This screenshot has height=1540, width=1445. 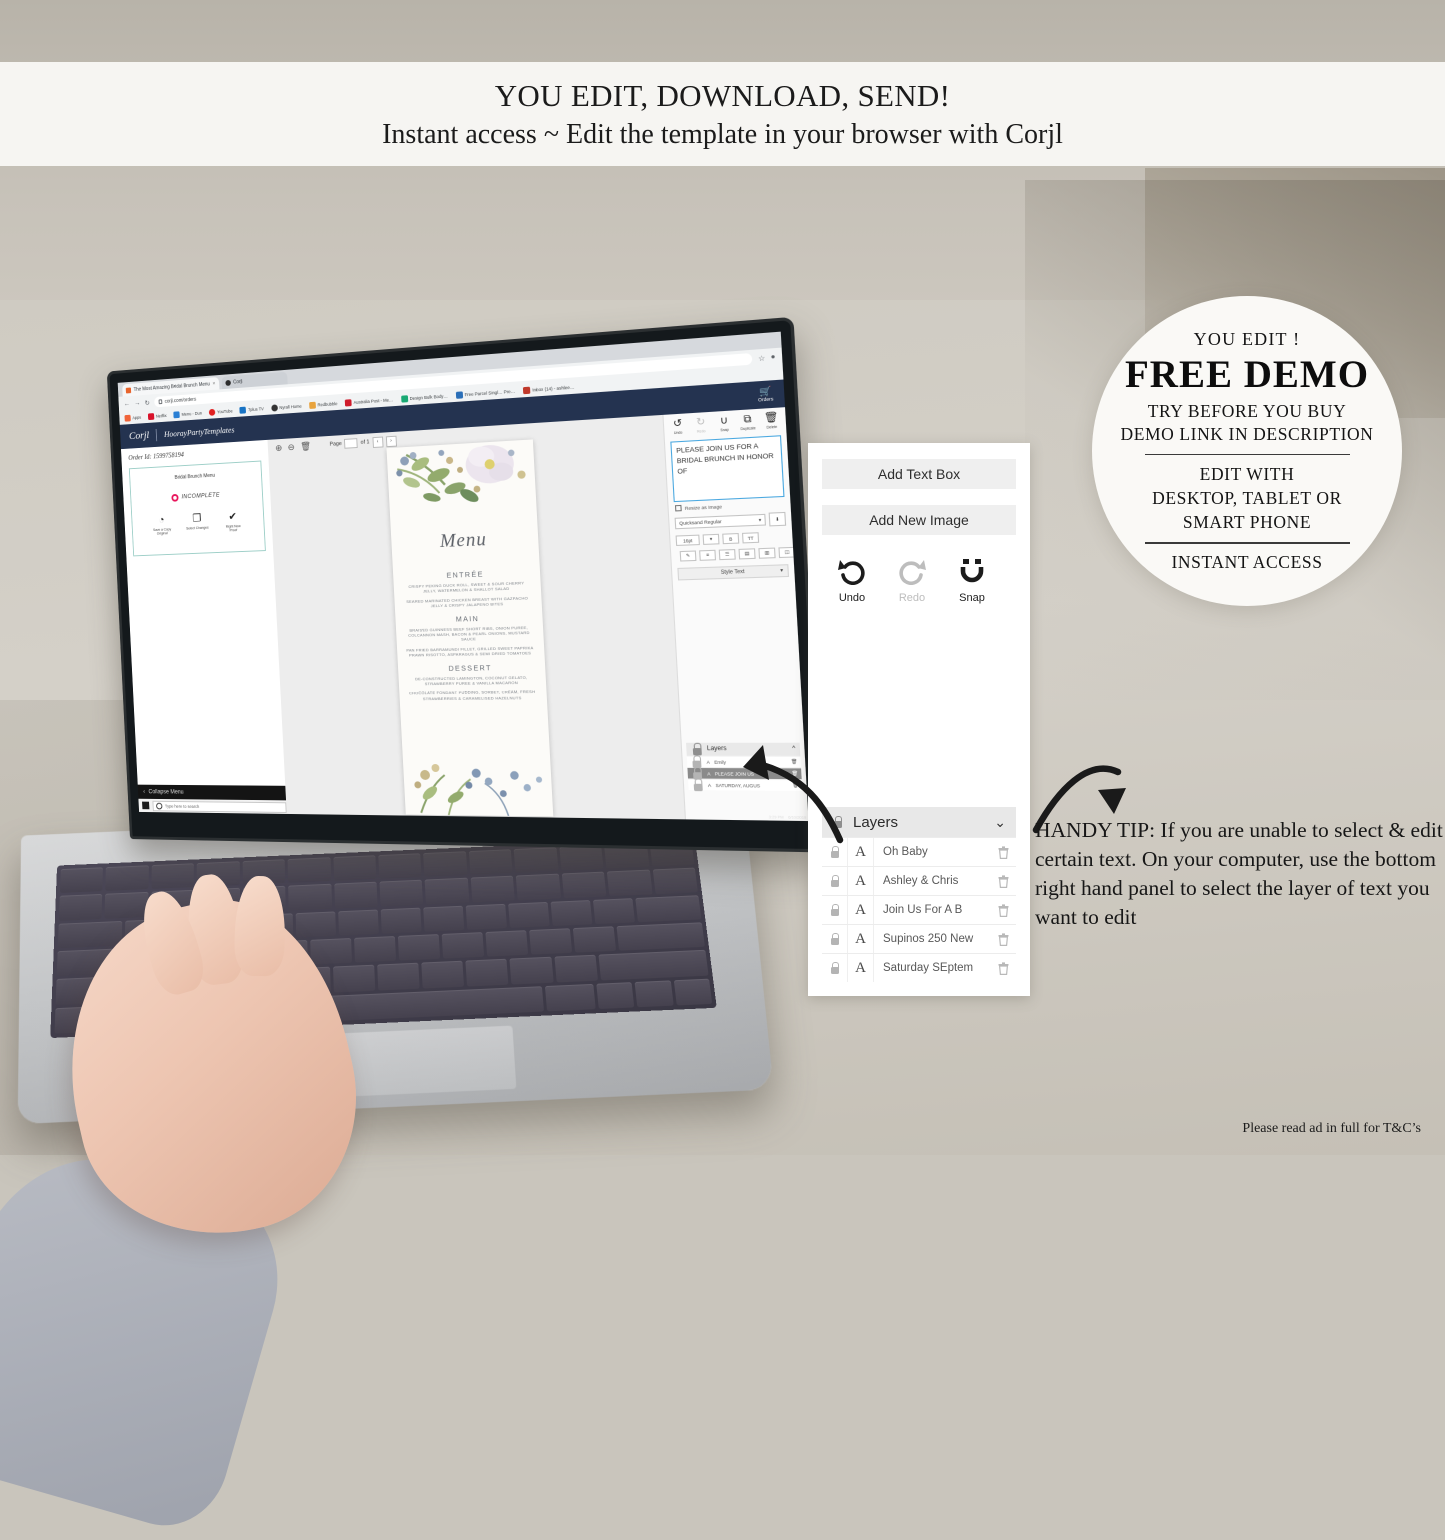 I want to click on color-and-align-row: ✎ ≡ ☰ ▤ ▥ ◫, so click(x=736, y=554).